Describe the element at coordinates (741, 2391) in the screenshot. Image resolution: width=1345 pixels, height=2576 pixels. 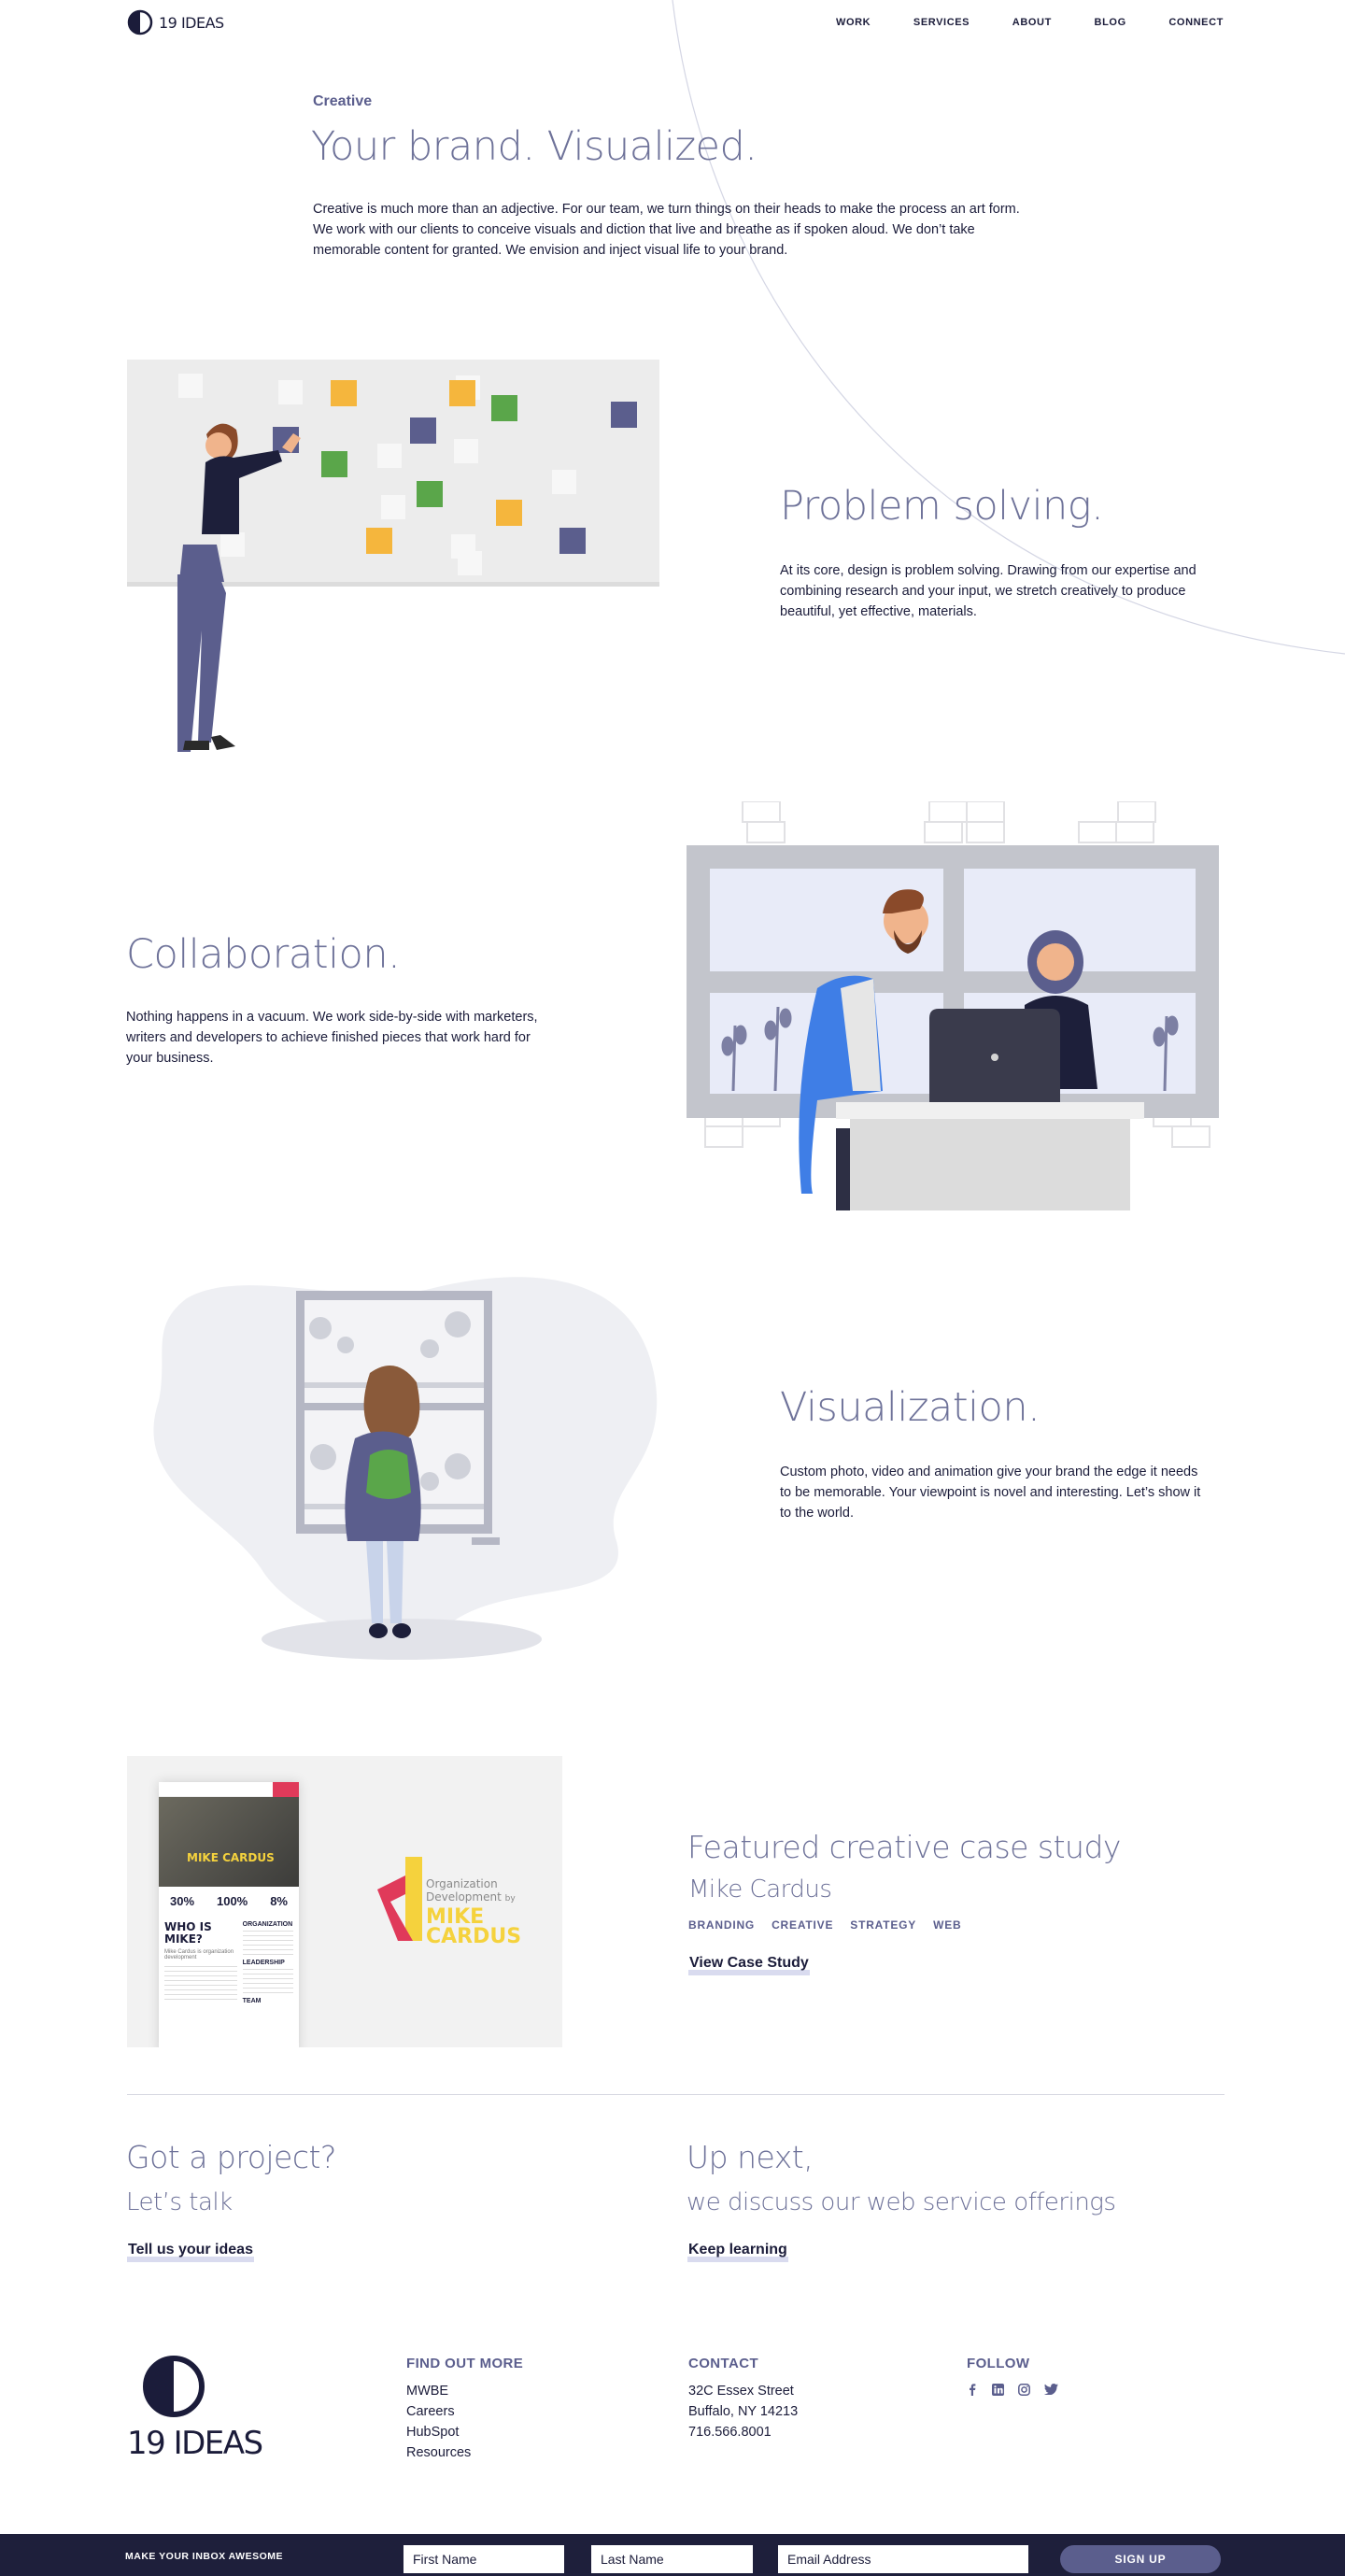
I see `footer-address-line: 32C Essex Street` at that location.